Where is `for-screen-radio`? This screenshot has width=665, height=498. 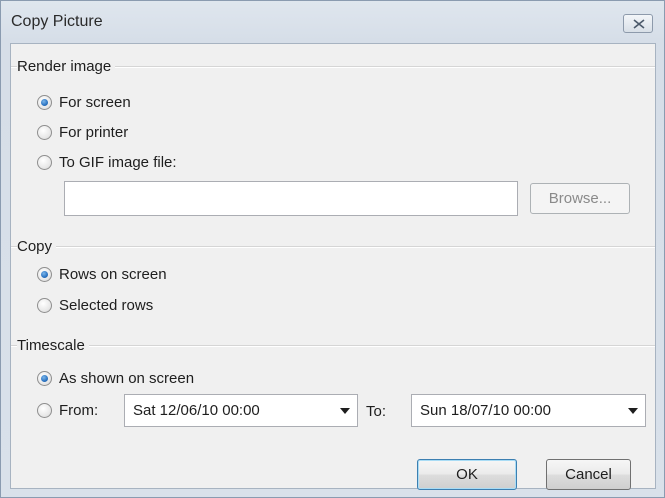 for-screen-radio is located at coordinates (44, 102).